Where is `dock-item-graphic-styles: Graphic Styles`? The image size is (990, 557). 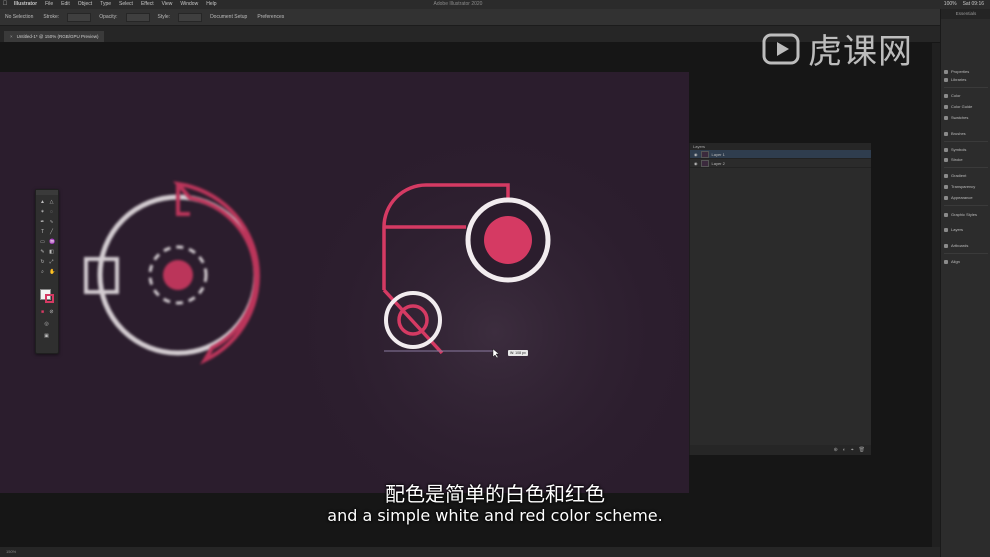
dock-item-graphic-styles: Graphic Styles is located at coordinates (960, 214).